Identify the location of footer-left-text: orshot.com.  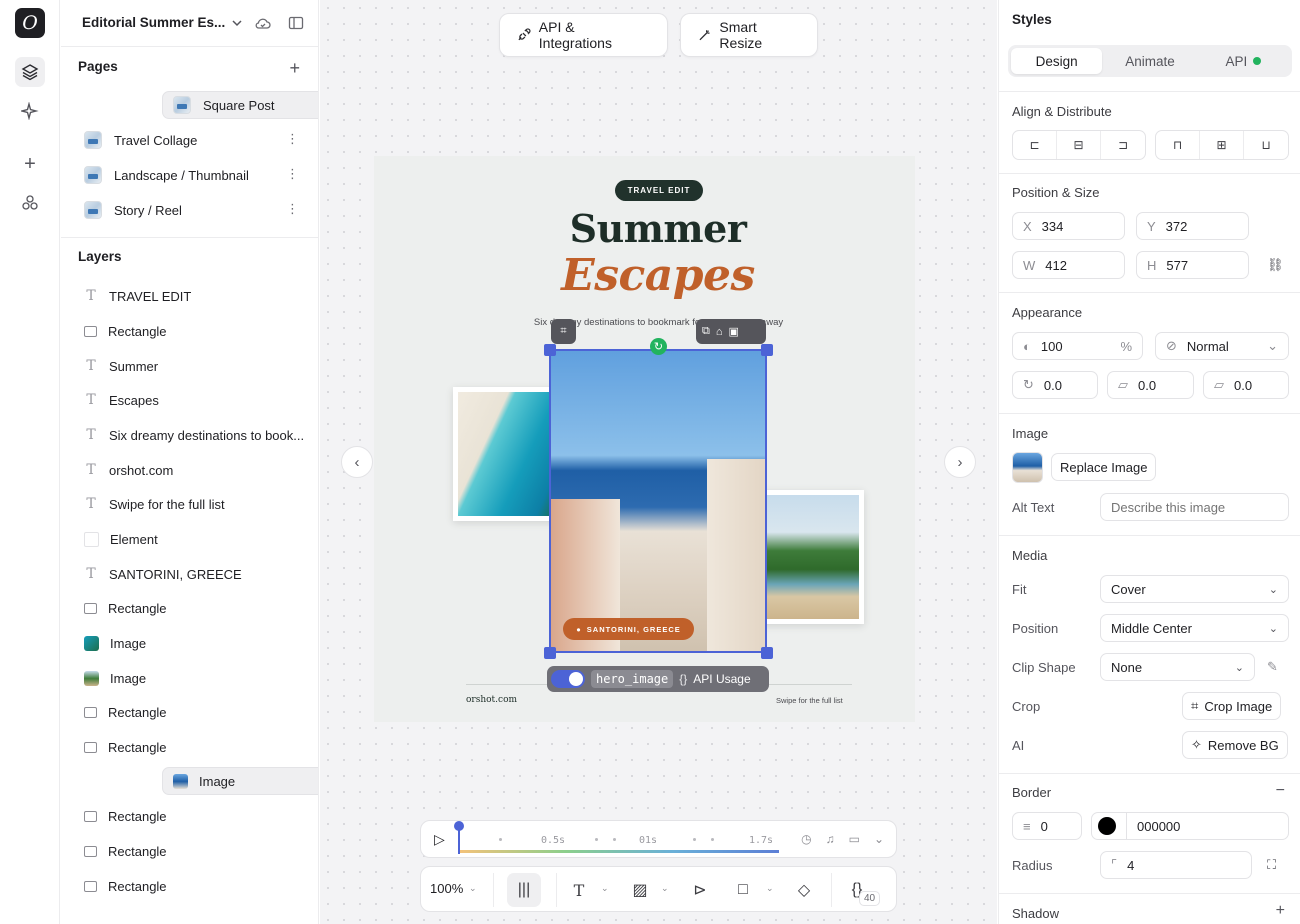
(491, 700).